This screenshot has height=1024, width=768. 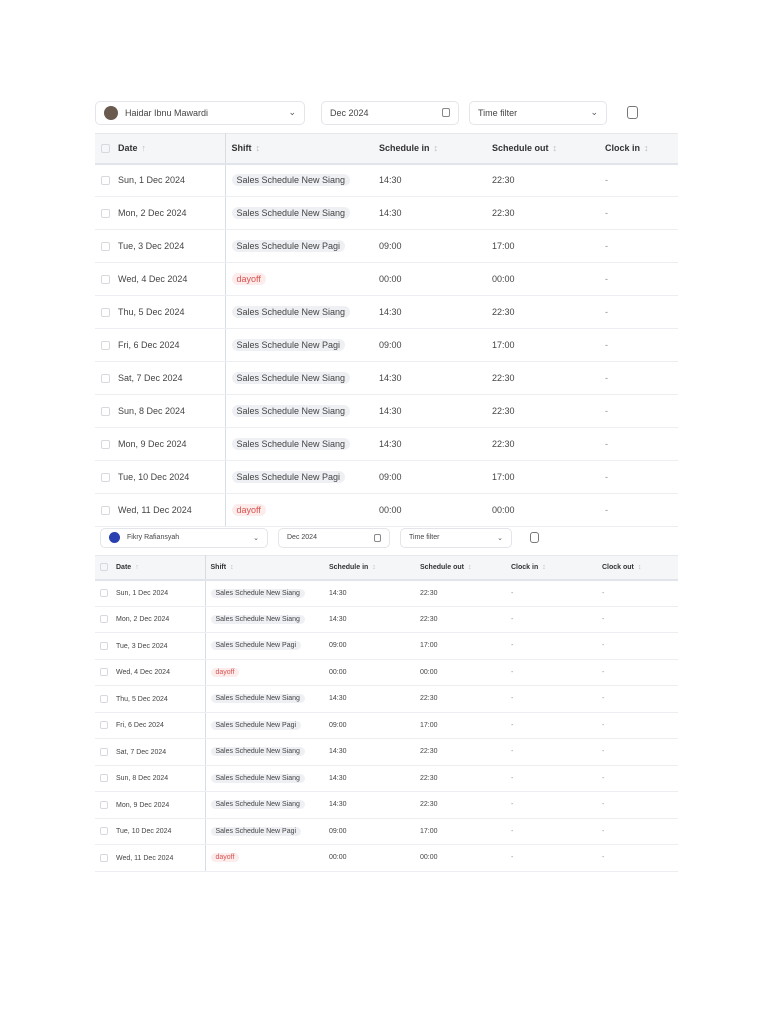 I want to click on employee-select: Haidar Ibnu Mawardi ⌄, so click(x=200, y=112).